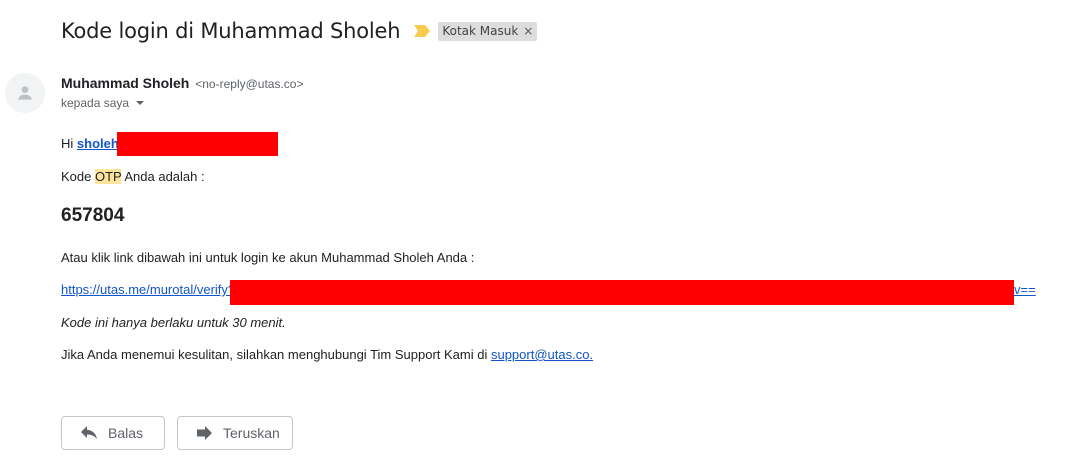 Image resolution: width=1068 pixels, height=475 pixels. What do you see at coordinates (197, 144) in the screenshot?
I see `redaction-box` at bounding box center [197, 144].